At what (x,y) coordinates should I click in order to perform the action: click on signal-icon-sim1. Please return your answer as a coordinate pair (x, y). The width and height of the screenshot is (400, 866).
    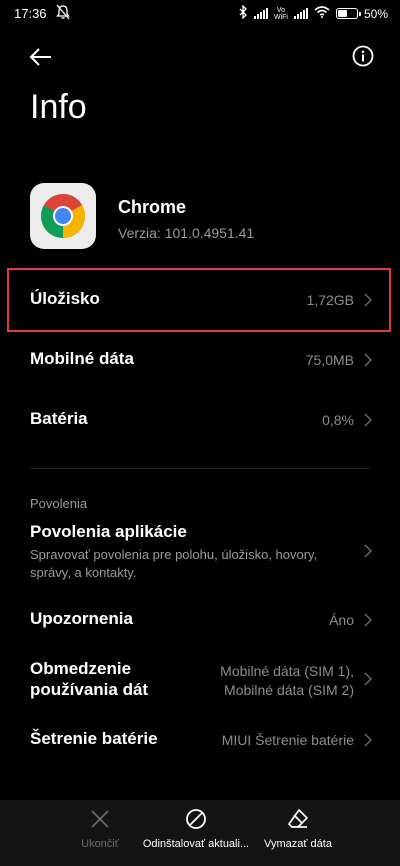
    Looking at the image, I should click on (260, 13).